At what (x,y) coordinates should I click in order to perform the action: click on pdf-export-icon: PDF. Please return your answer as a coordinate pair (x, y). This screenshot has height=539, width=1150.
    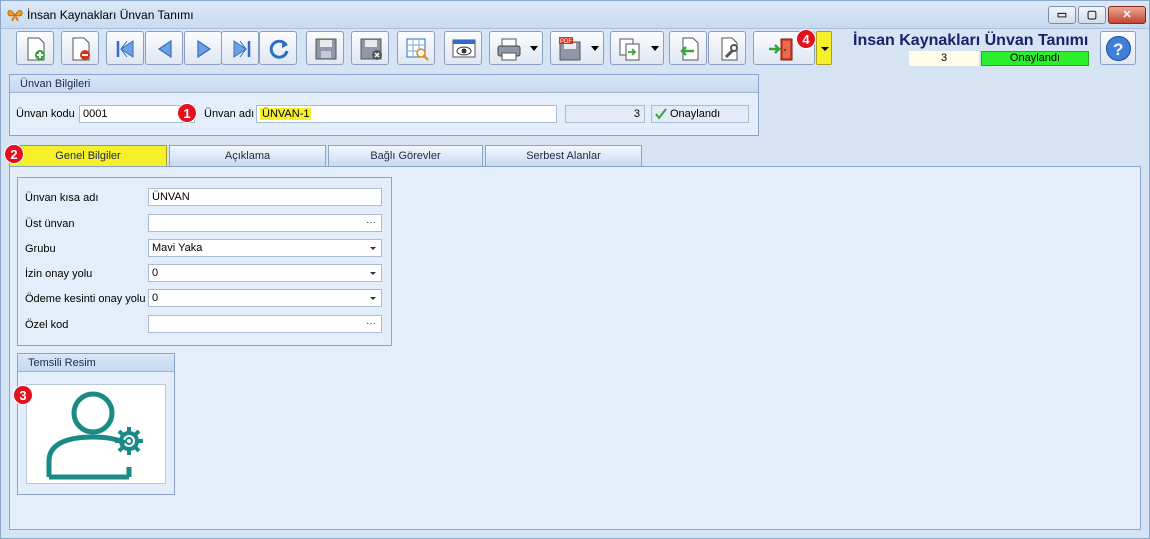
    Looking at the image, I should click on (570, 49).